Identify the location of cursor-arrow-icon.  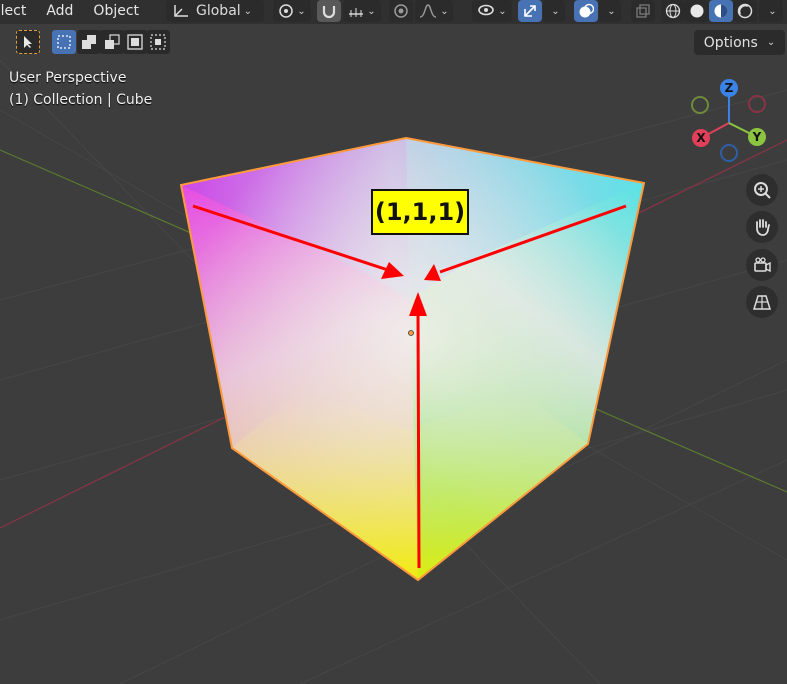
(28, 42).